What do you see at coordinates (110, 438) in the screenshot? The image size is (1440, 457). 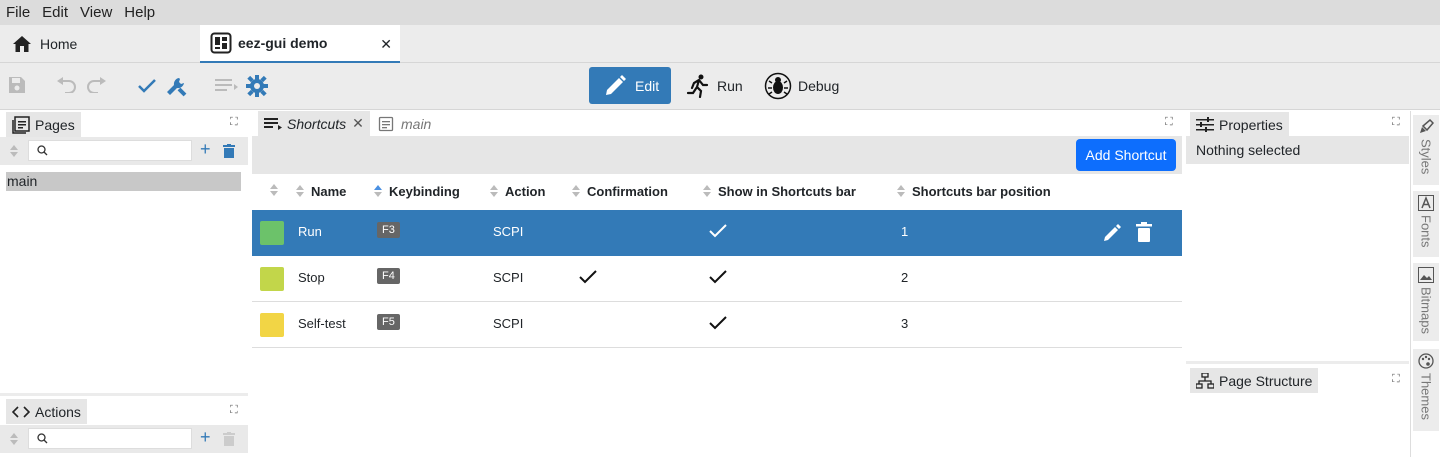 I see `actions-search-input` at bounding box center [110, 438].